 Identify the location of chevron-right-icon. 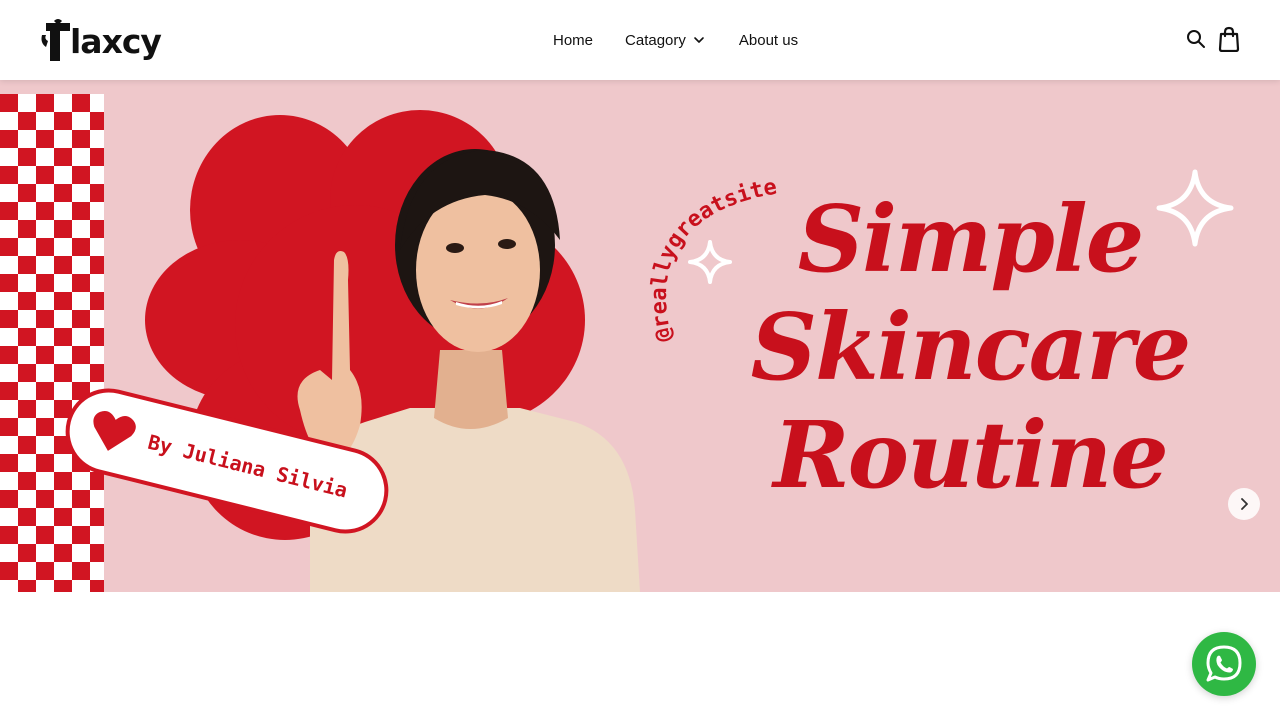
(1244, 504).